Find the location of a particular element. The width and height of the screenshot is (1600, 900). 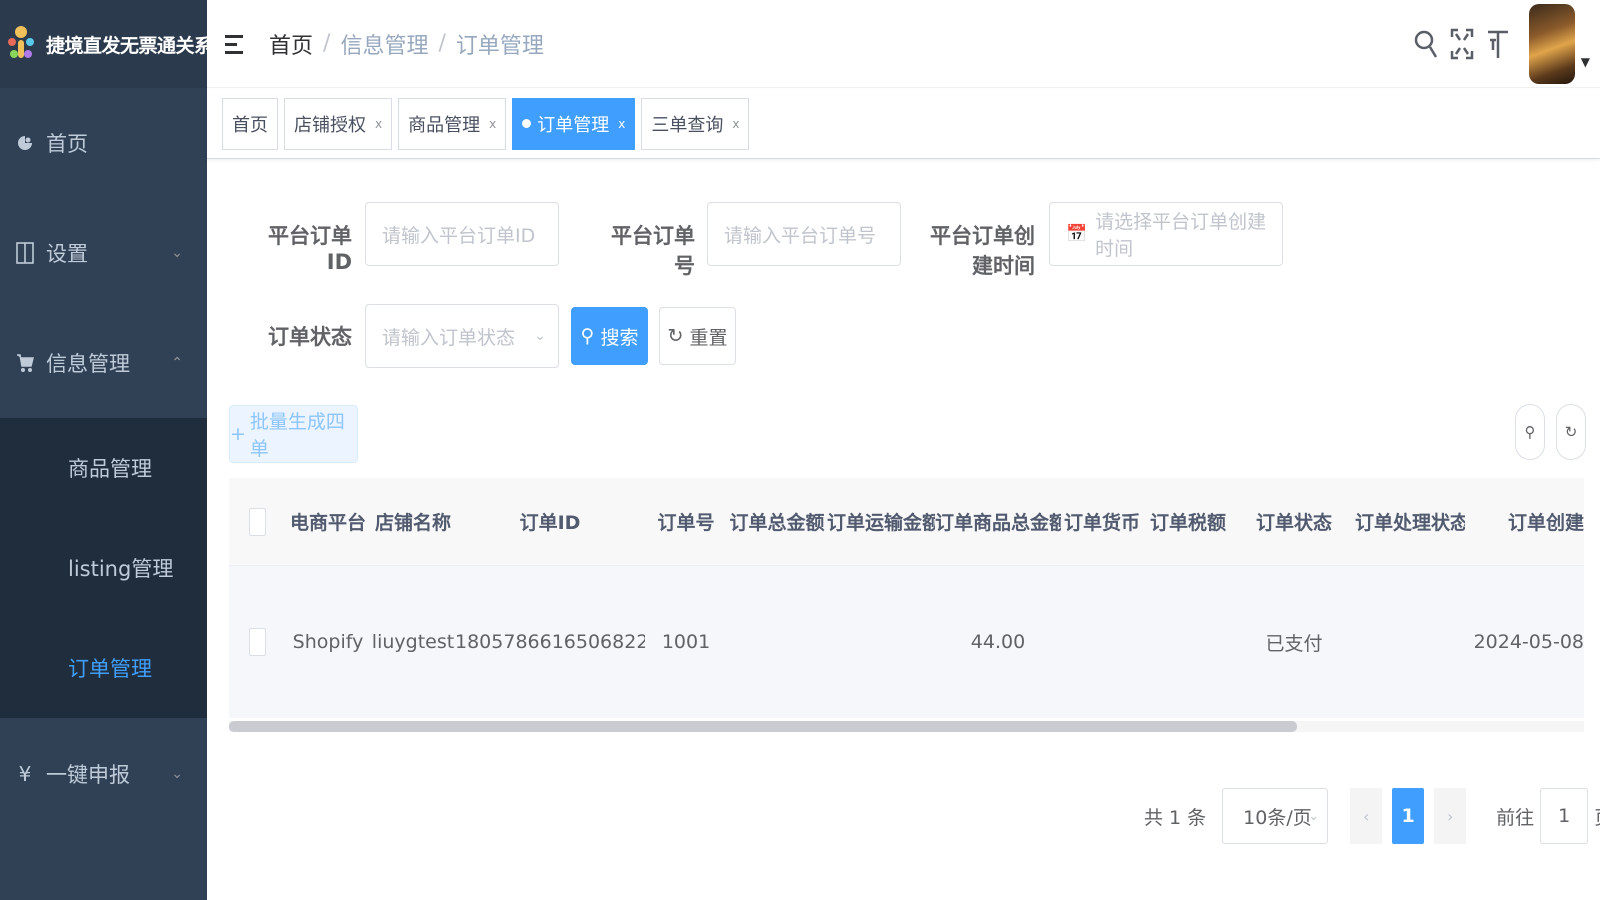

tag-store-auth: 店铺授权 x is located at coordinates (338, 123).